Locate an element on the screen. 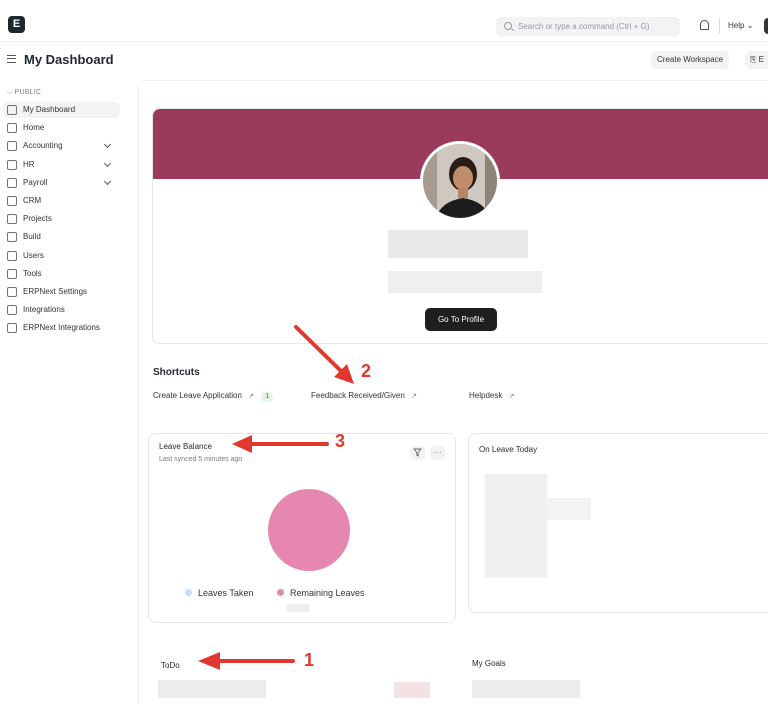 The height and width of the screenshot is (704, 768). annotation-arrows is located at coordinates (276, 497).